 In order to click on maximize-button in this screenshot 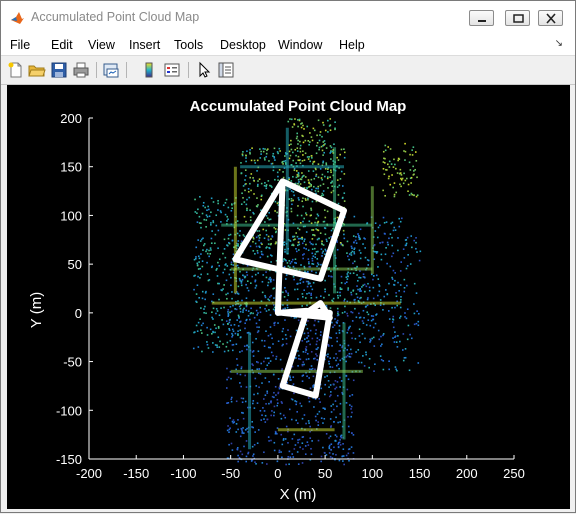, I will do `click(517, 18)`.